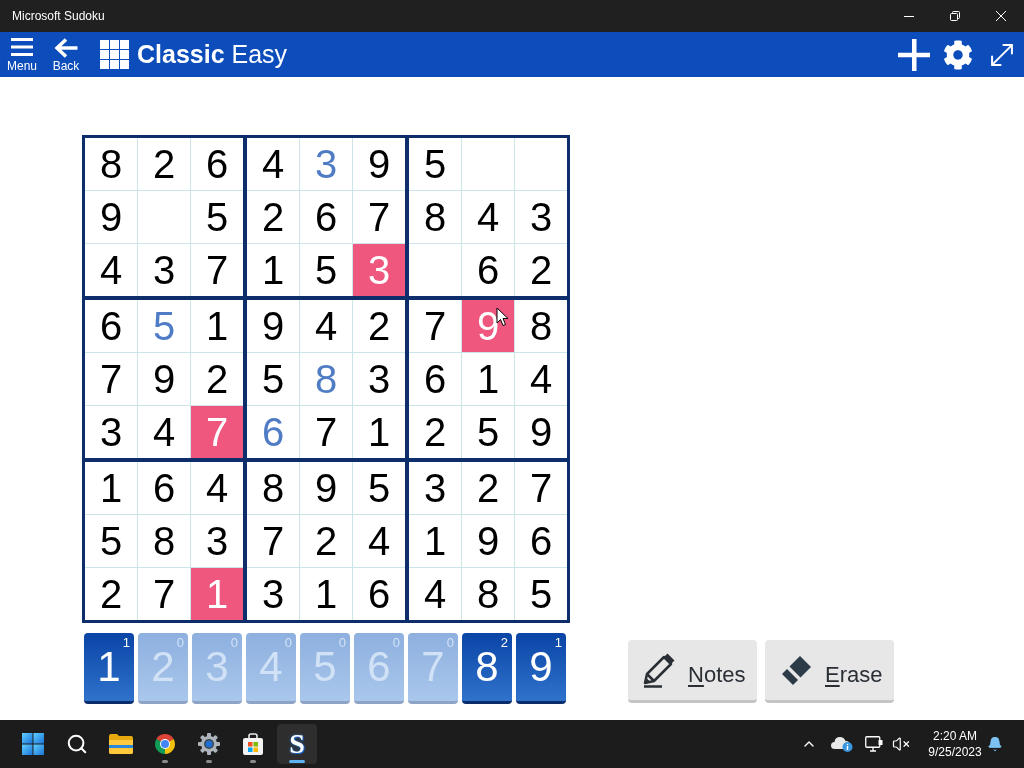  I want to click on back-button: Back, so click(66, 54).